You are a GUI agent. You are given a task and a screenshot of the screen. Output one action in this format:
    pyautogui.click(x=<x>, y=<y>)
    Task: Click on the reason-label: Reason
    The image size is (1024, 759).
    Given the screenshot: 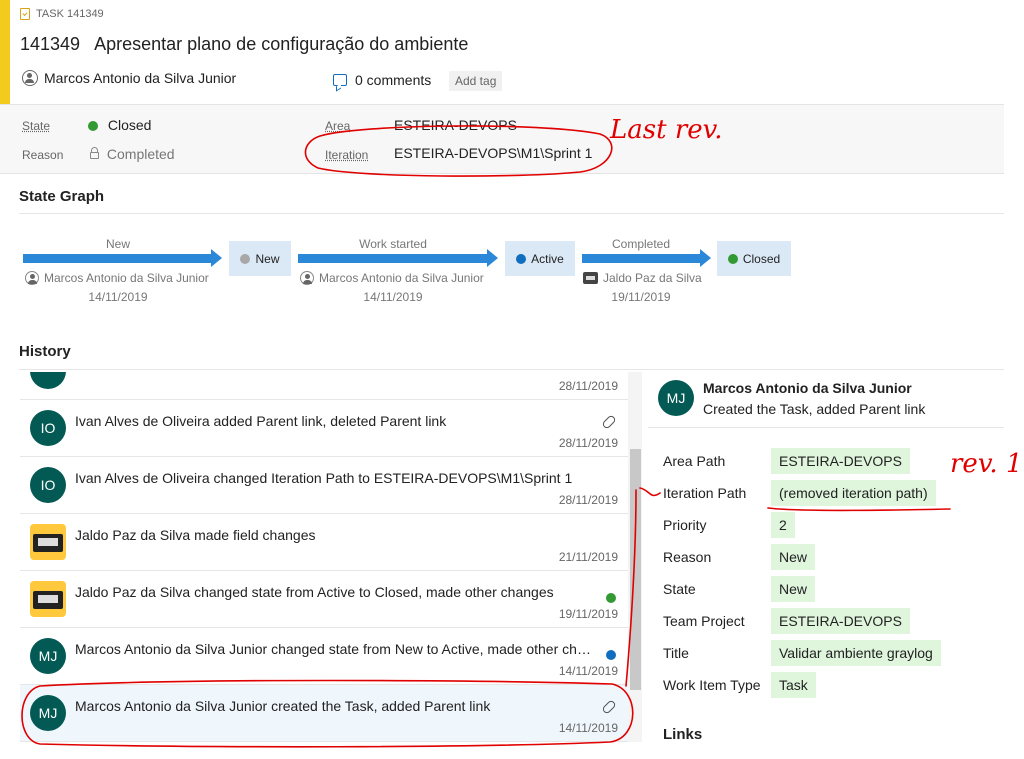 What is the action you would take?
    pyautogui.click(x=43, y=155)
    